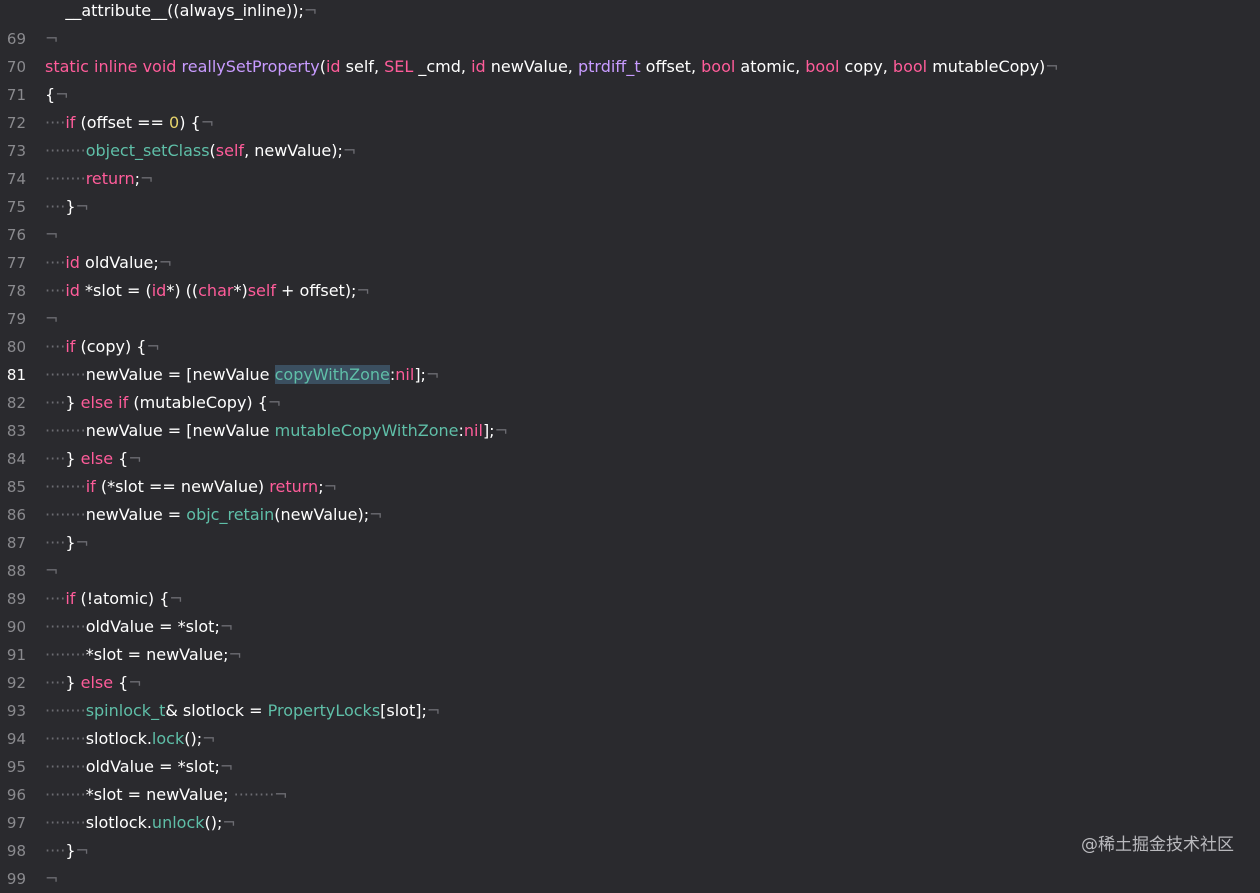 The width and height of the screenshot is (1260, 893). Describe the element at coordinates (442, 66) in the screenshot. I see `code-token: _cmd,` at that location.